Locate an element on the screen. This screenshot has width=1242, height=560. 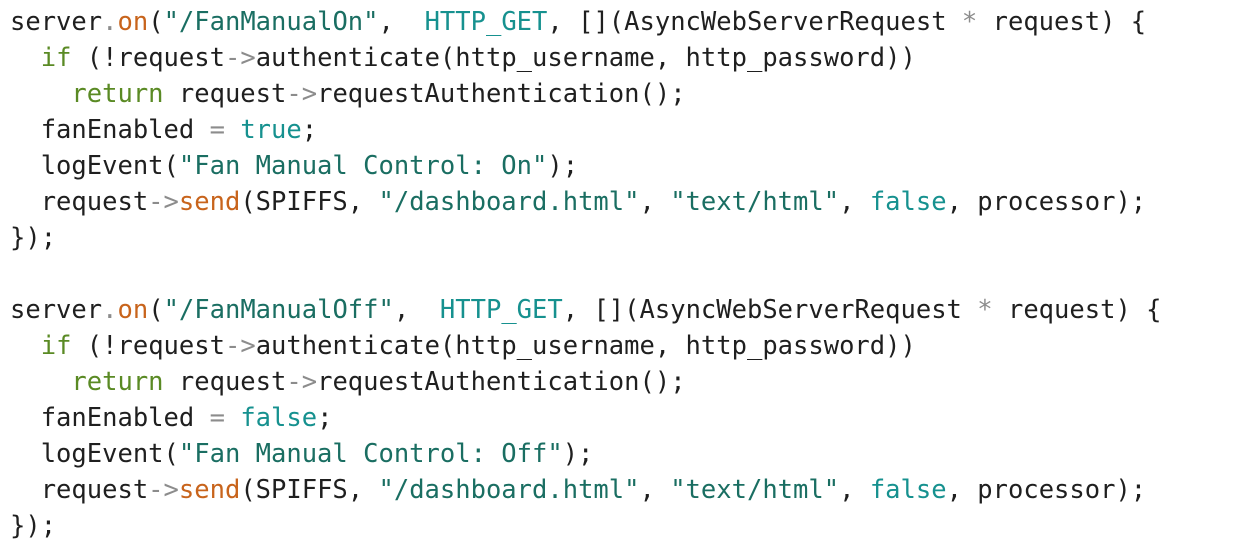
code-token-string: "/FanManualOn" is located at coordinates (271, 22).